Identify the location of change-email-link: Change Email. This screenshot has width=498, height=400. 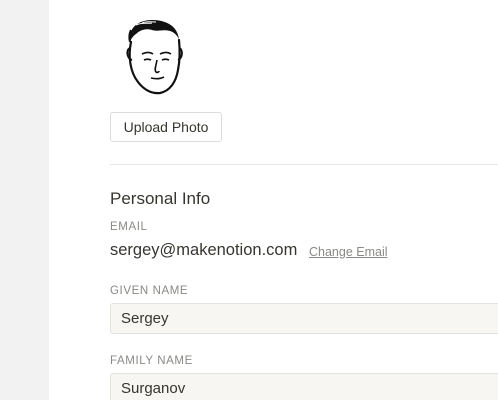
(348, 252).